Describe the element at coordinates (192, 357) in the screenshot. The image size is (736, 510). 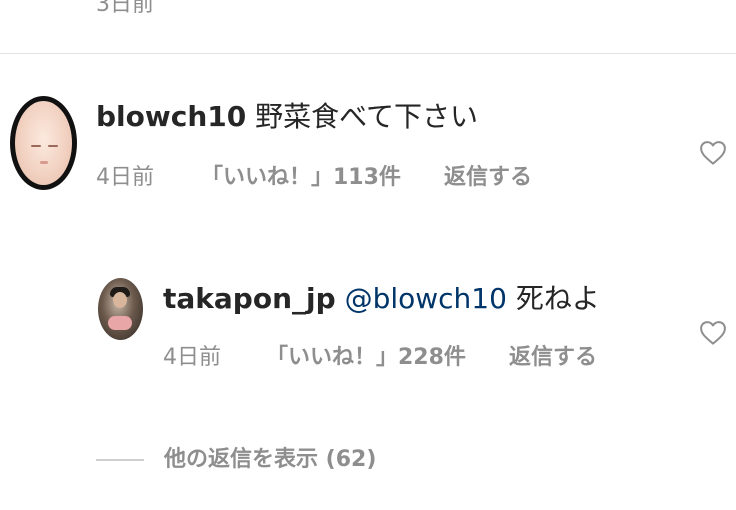
I see `reply-time: 4日前` at that location.